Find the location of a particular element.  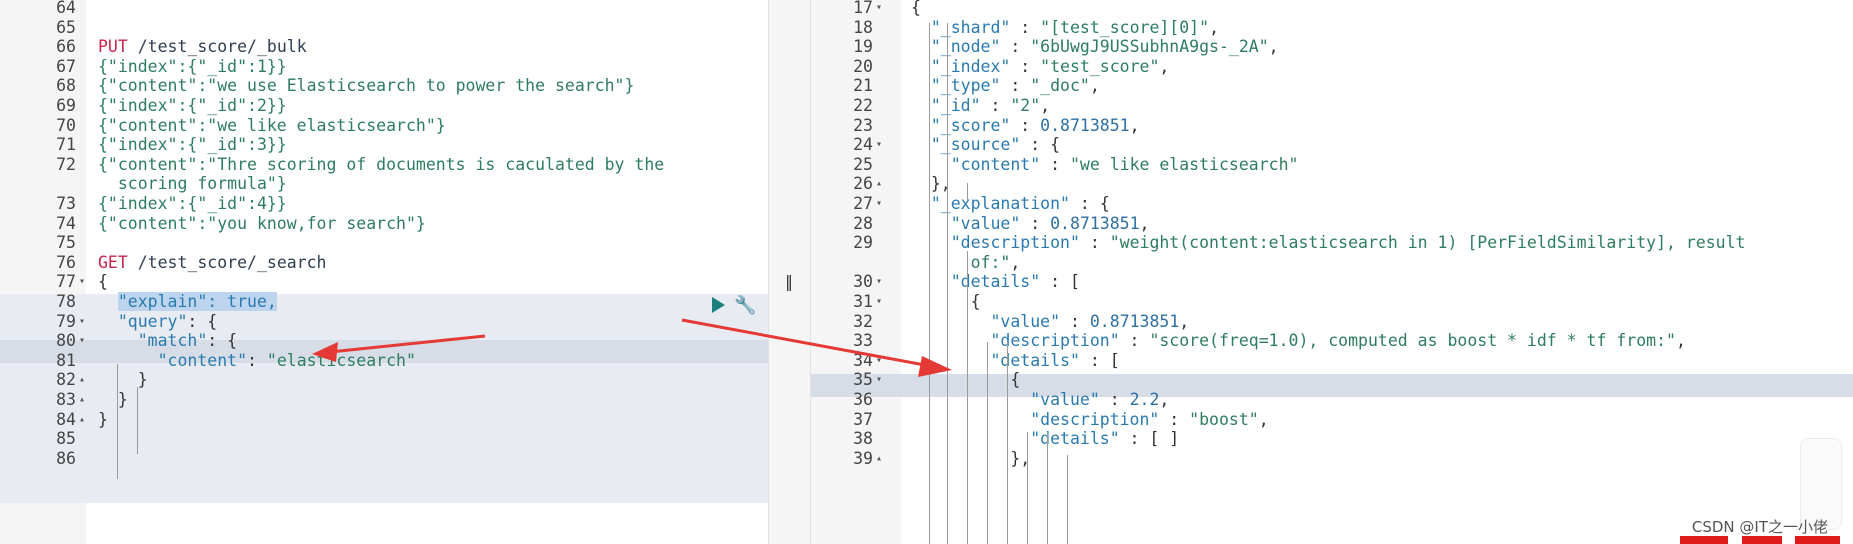

code-token: {"index":{"_id":2}} is located at coordinates (192, 105).